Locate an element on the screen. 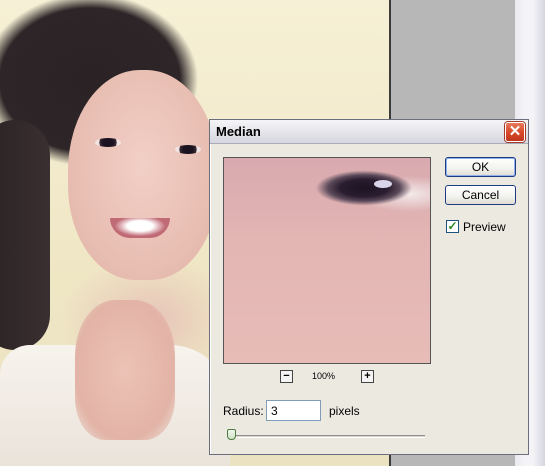 This screenshot has width=545, height=466. preview-eye-highlight is located at coordinates (383, 184).